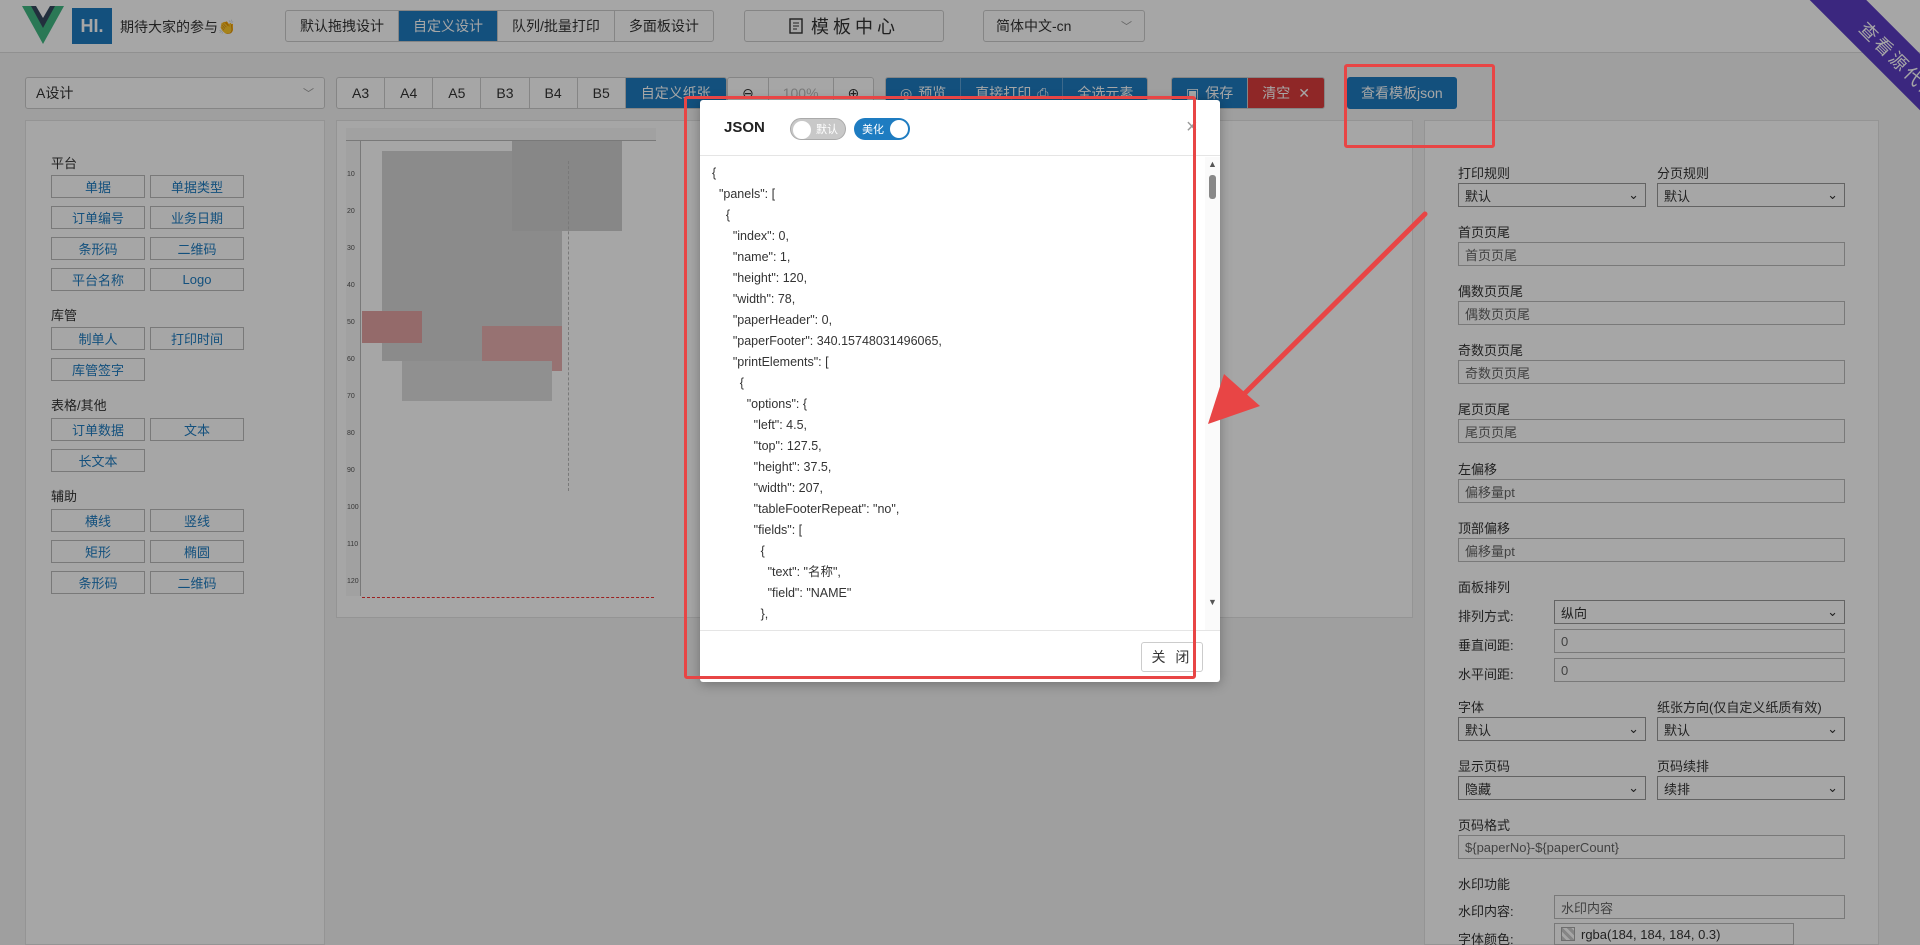 The image size is (1920, 945). Describe the element at coordinates (1212, 187) in the screenshot. I see `scroll-thumb` at that location.